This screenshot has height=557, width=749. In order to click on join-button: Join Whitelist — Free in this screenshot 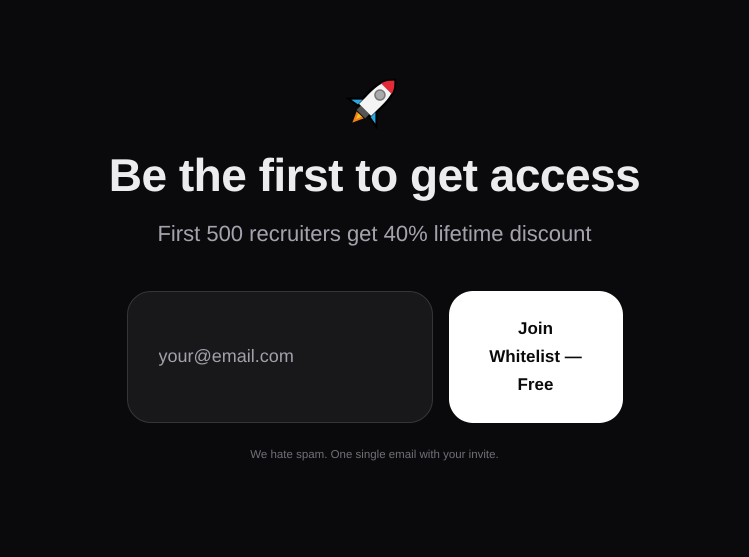, I will do `click(535, 356)`.